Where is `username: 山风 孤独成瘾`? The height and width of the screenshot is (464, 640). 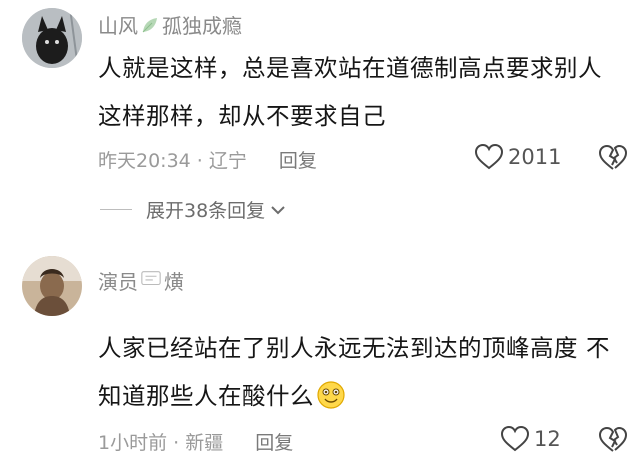 username: 山风 孤独成瘾 is located at coordinates (170, 24).